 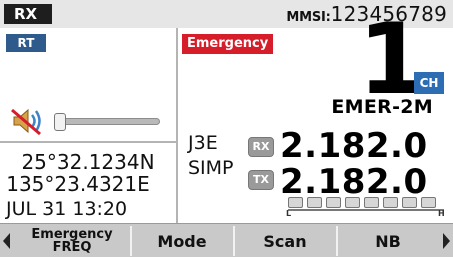 I want to click on scroll-right-icon, so click(x=446, y=241).